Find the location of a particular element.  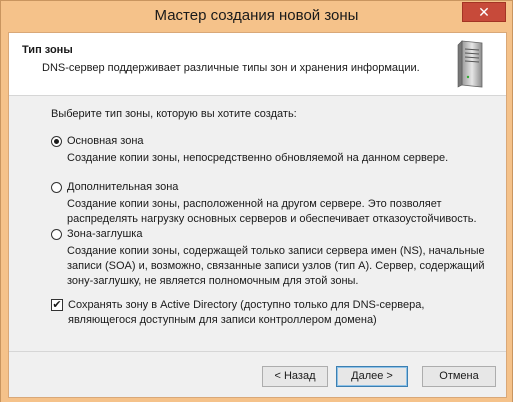

radio-primary-zone is located at coordinates (56, 141).